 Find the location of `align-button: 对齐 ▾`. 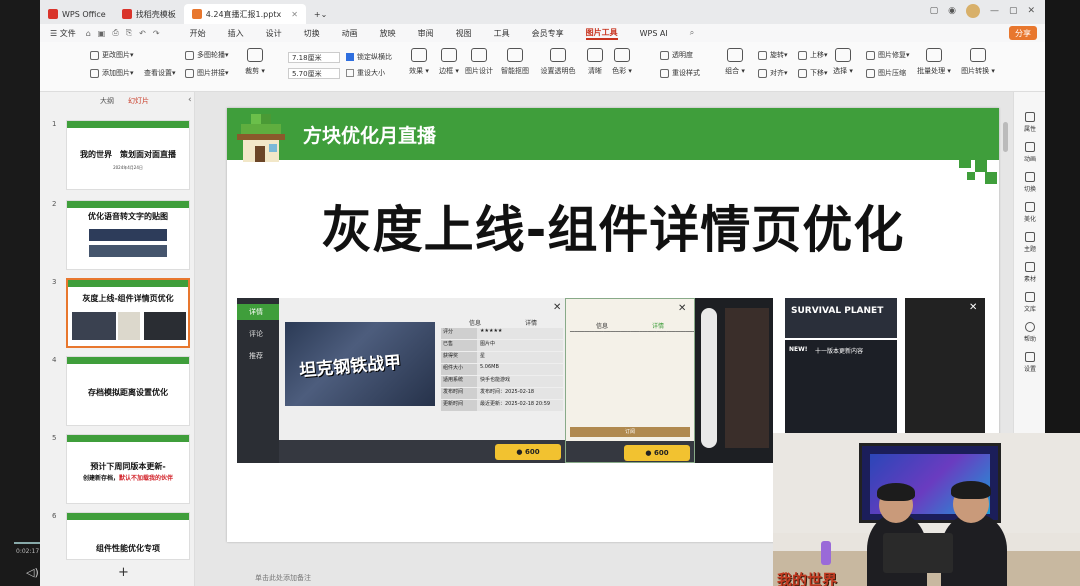

align-button: 对齐 ▾ is located at coordinates (773, 73).